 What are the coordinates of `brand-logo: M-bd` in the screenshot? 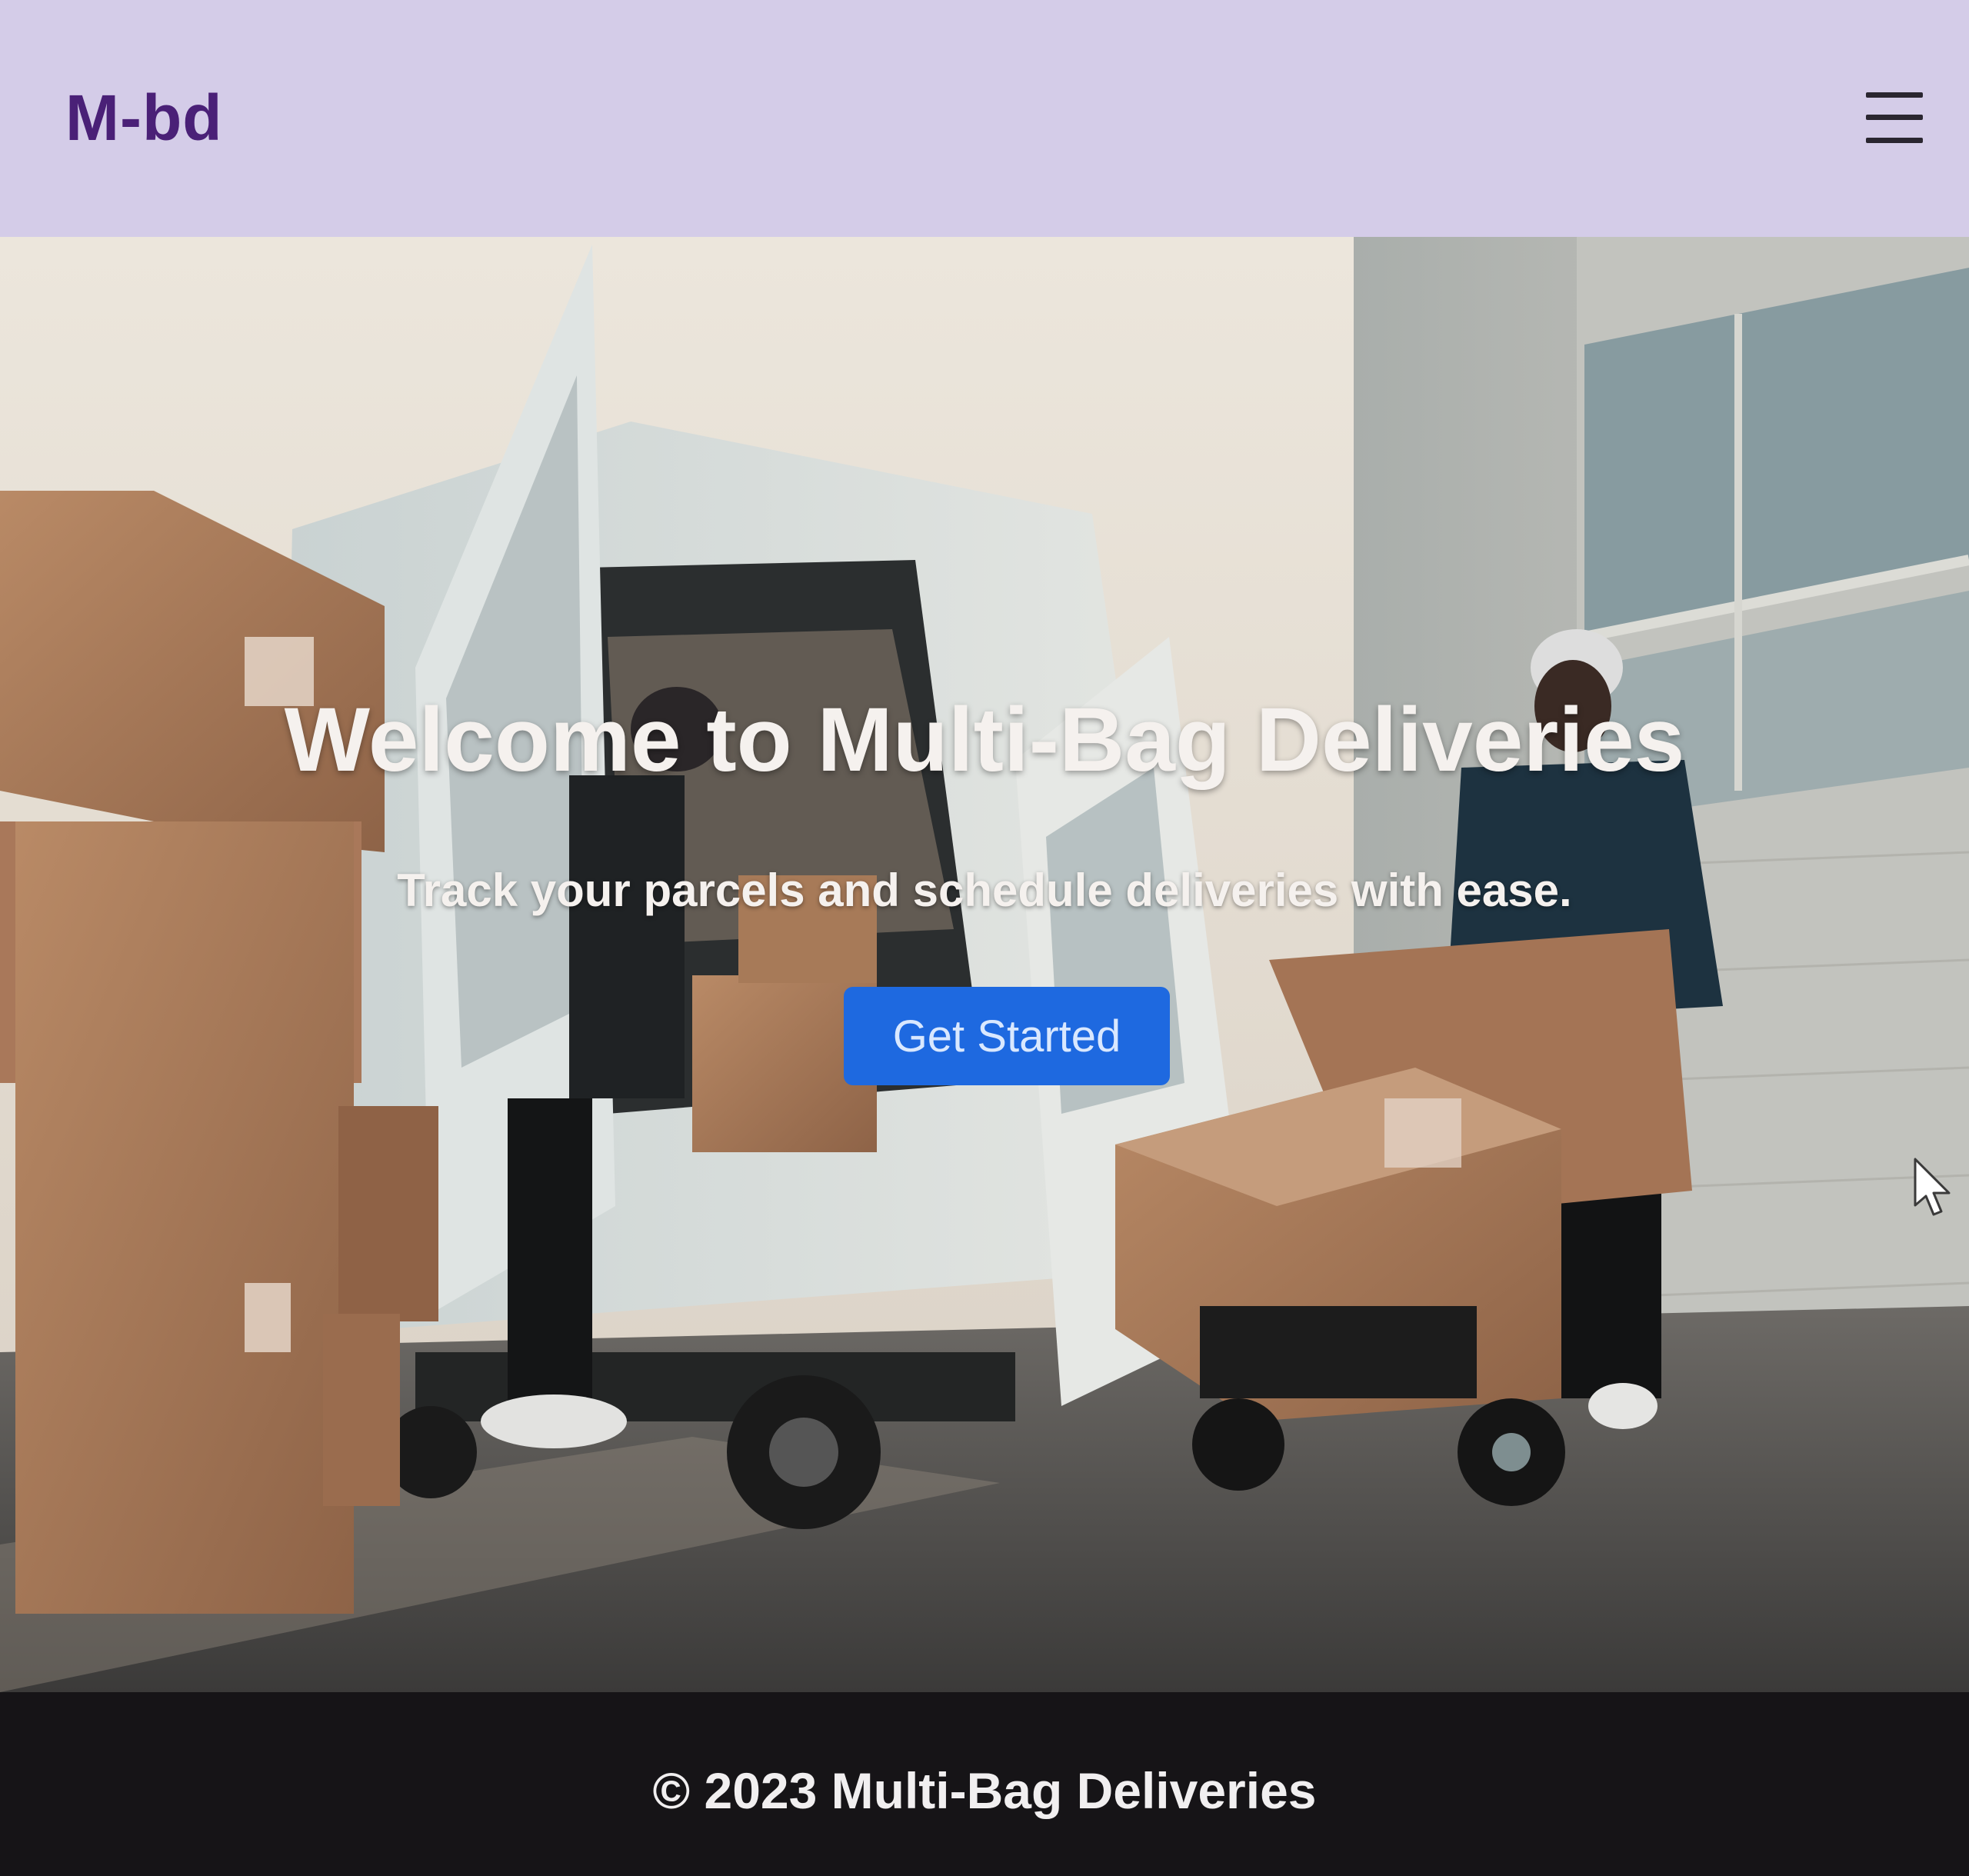 It's located at (144, 118).